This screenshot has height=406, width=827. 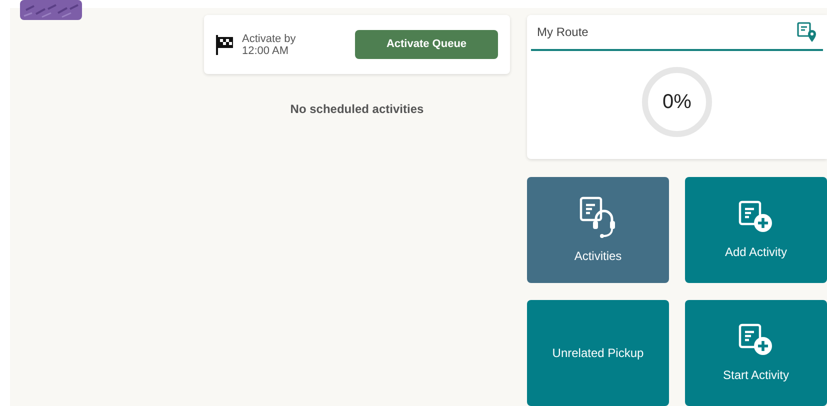 I want to click on activate-by-label: Activate by, so click(x=269, y=38).